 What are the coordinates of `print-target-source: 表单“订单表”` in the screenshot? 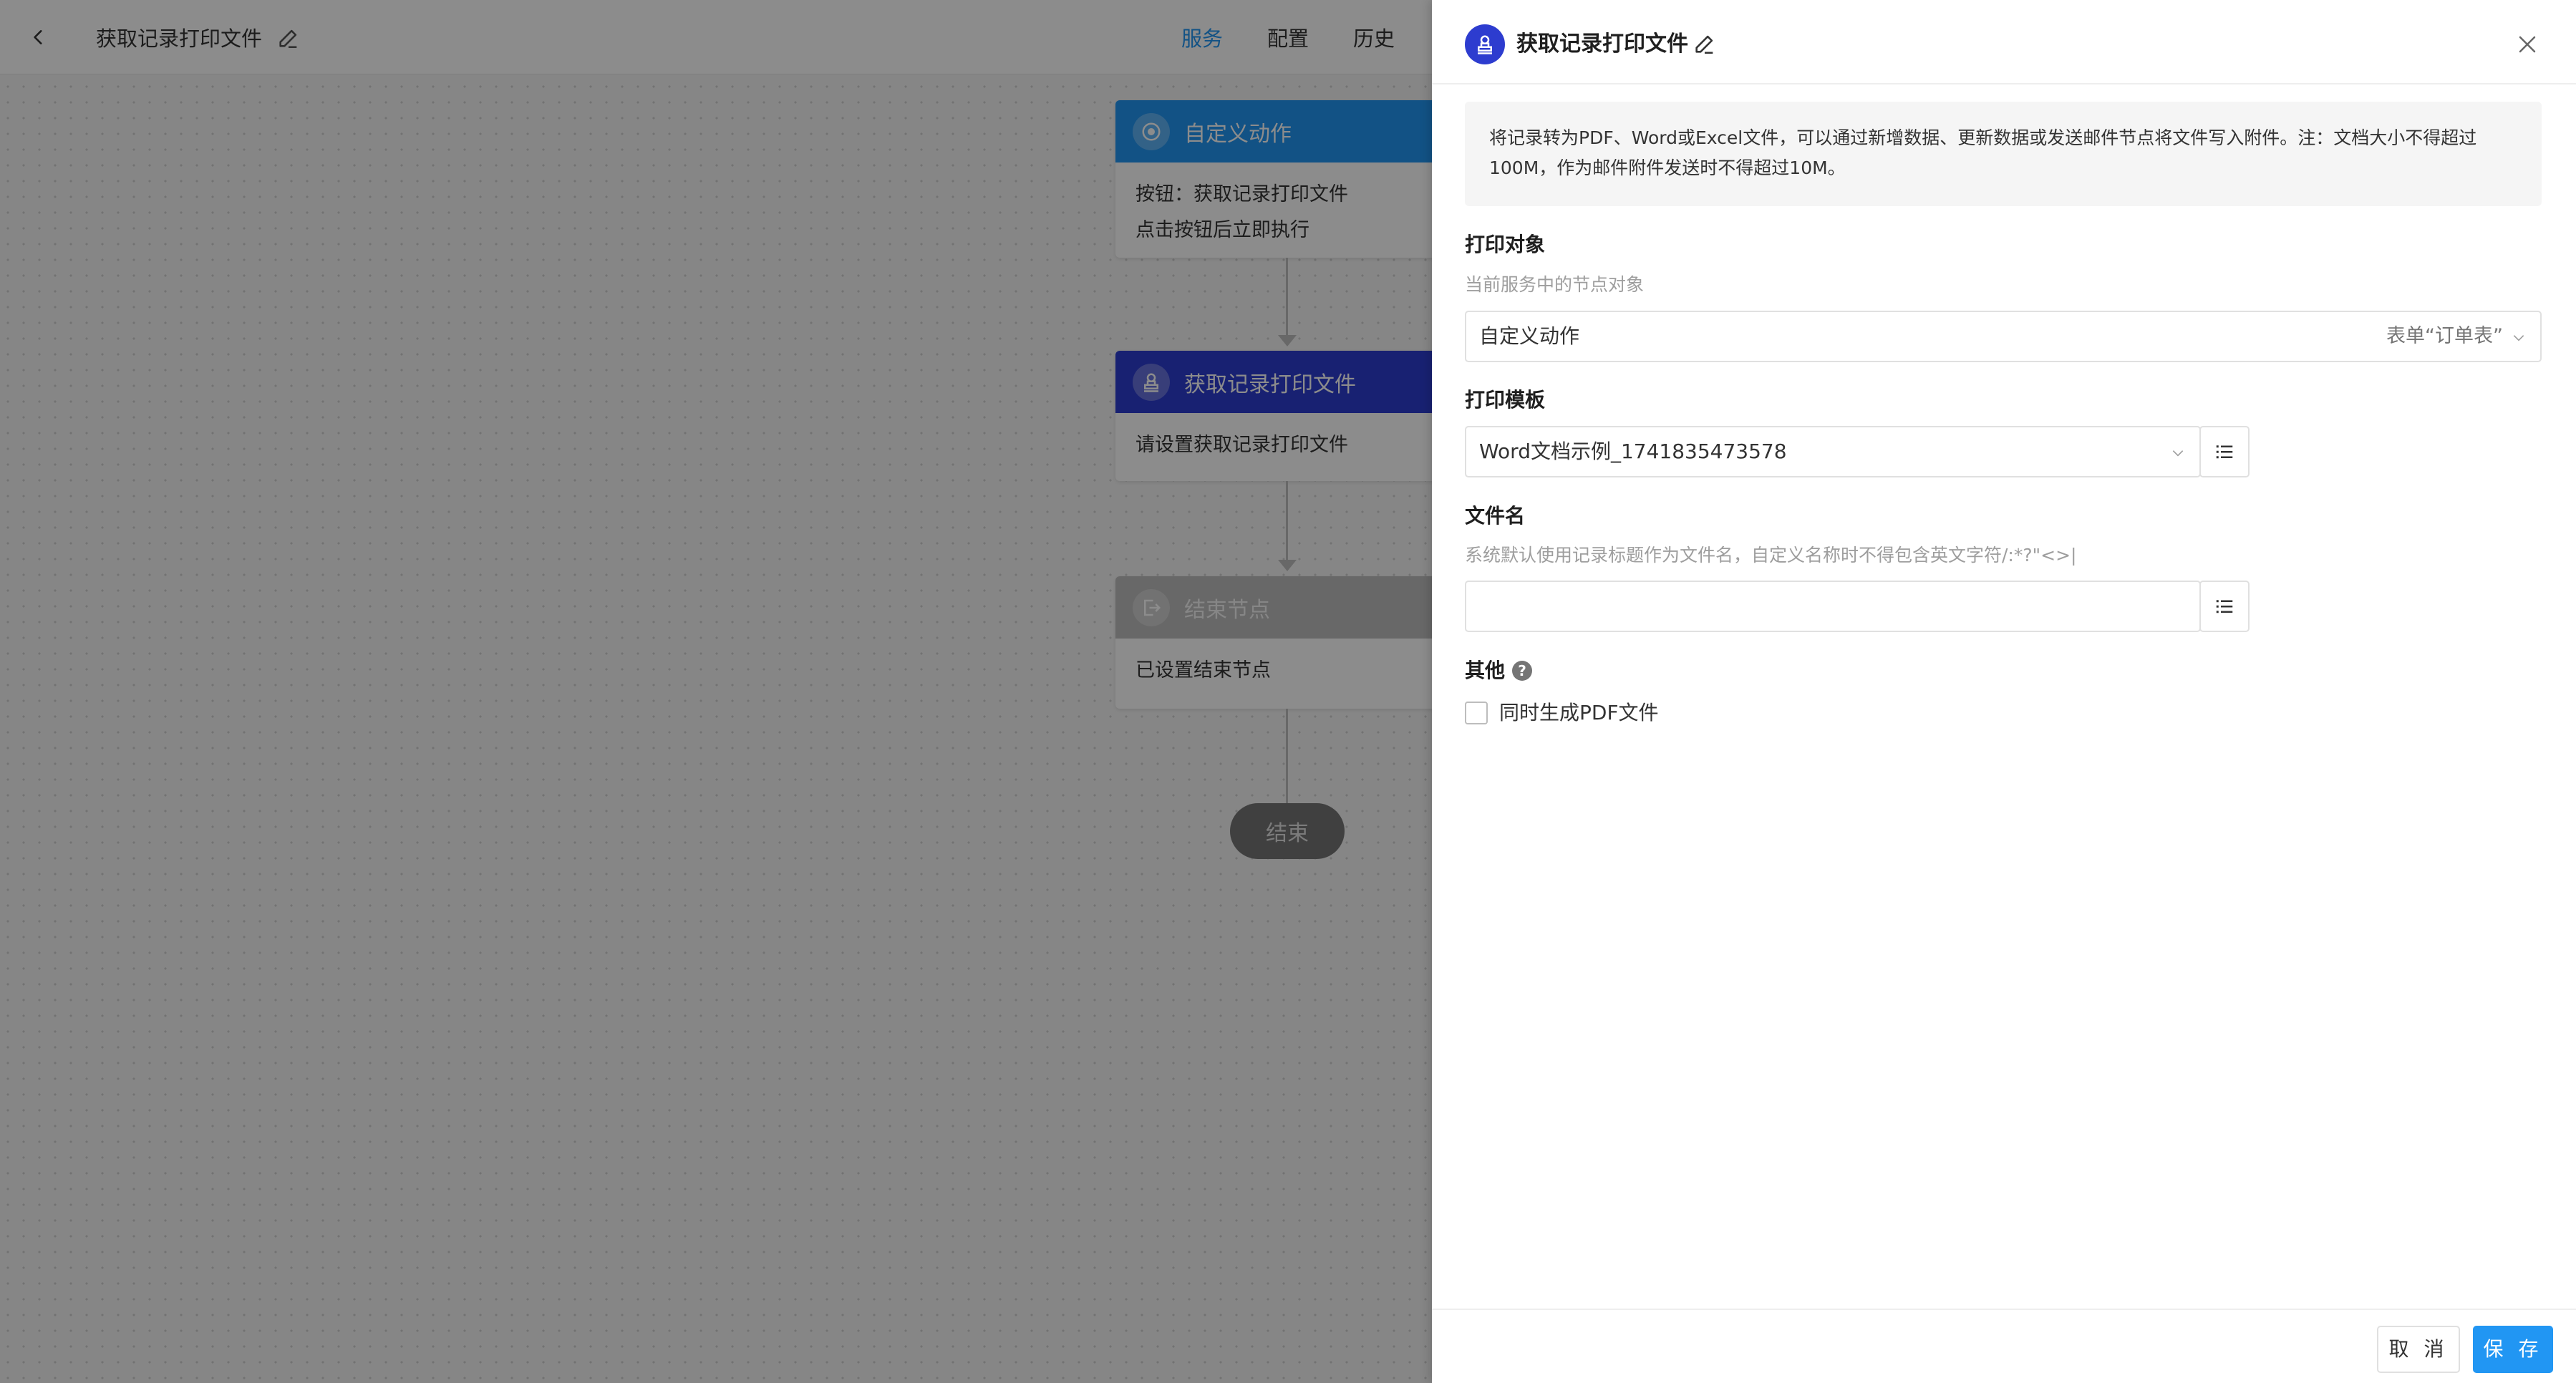 It's located at (2445, 336).